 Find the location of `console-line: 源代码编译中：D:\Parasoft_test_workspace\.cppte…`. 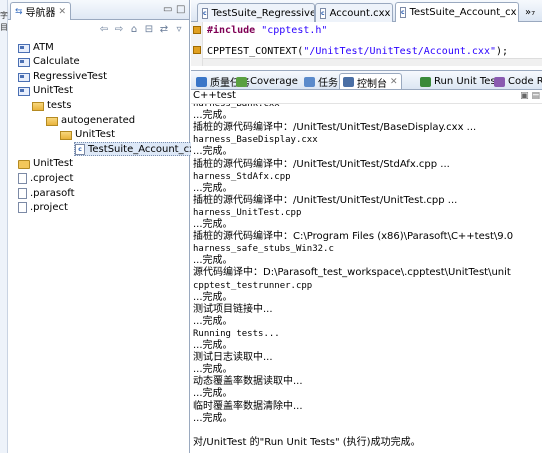

console-line: 源代码编译中：D:\Parasoft_test_workspace\.cppte… is located at coordinates (352, 273).